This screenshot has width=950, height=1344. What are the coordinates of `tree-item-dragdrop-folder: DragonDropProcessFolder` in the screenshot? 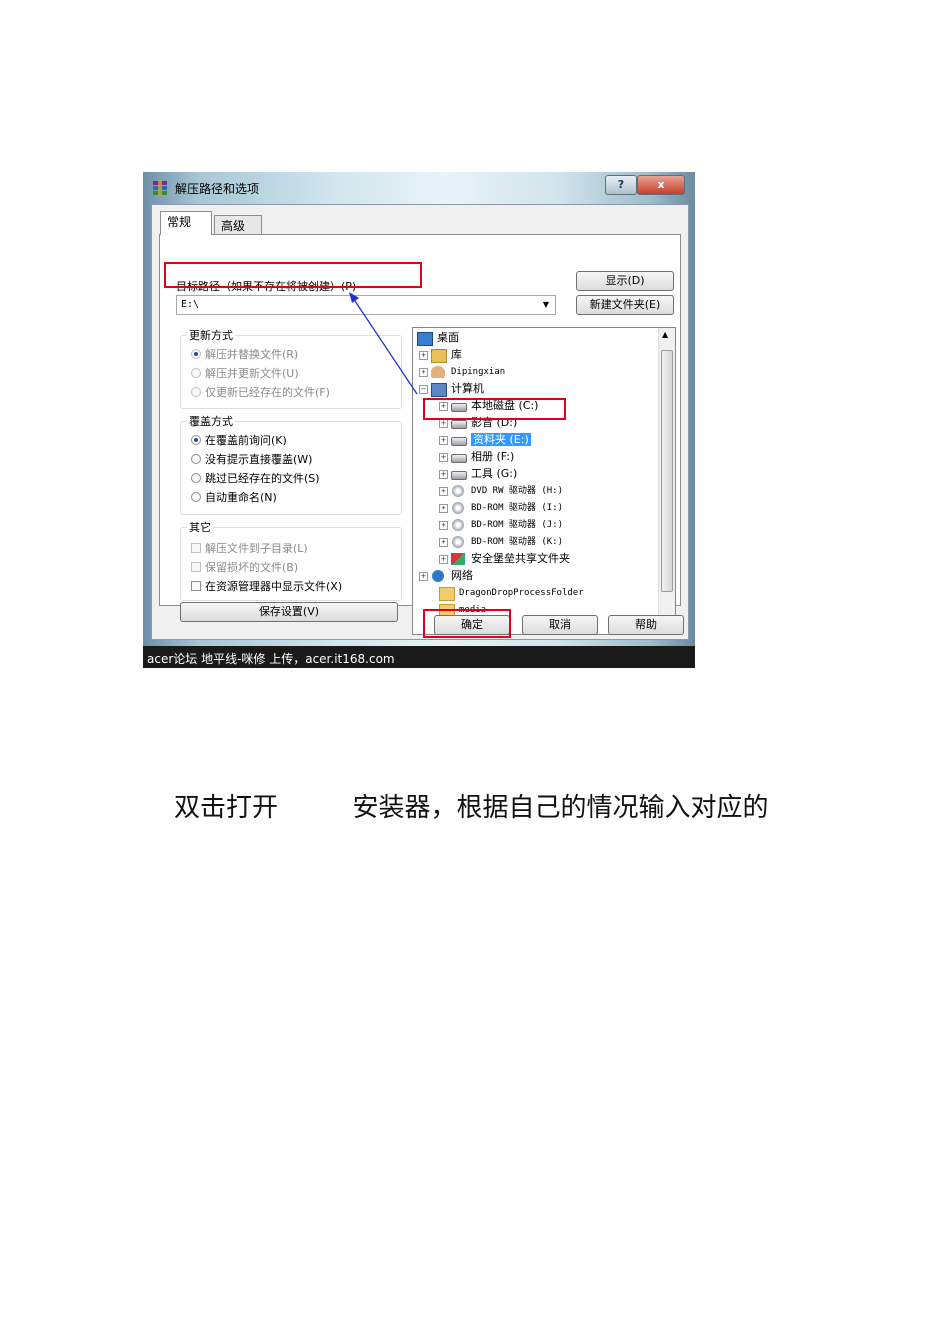 It's located at (507, 593).